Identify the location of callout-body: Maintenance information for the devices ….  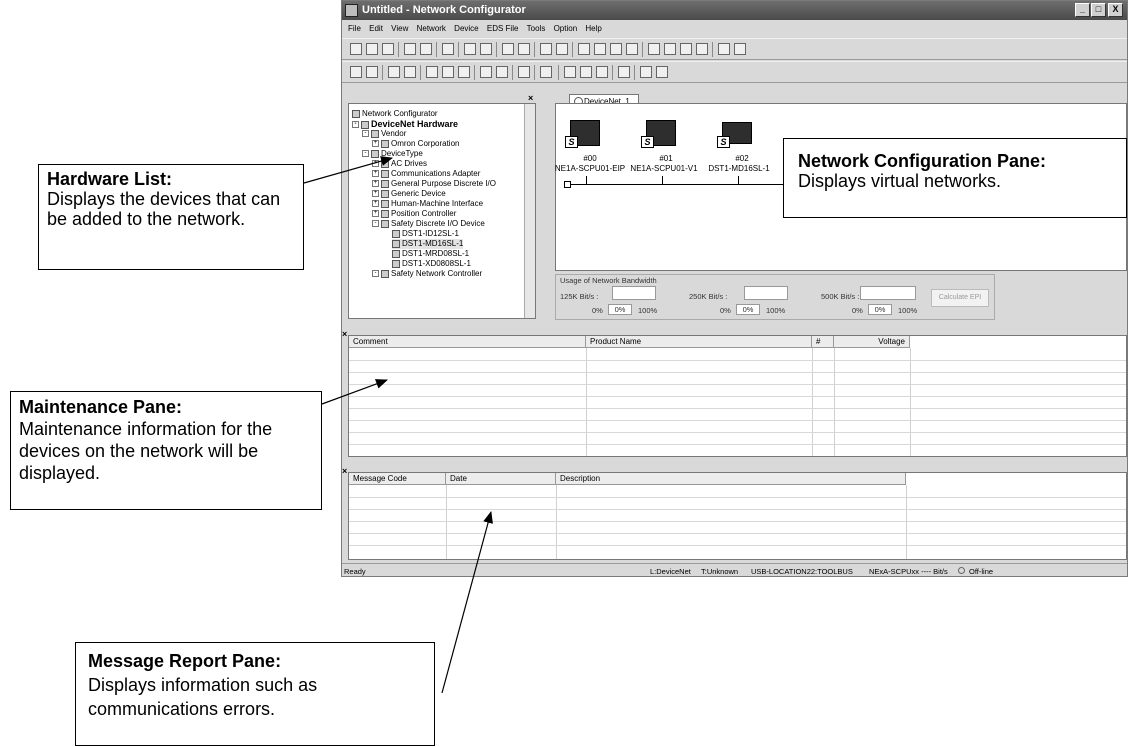
(146, 451).